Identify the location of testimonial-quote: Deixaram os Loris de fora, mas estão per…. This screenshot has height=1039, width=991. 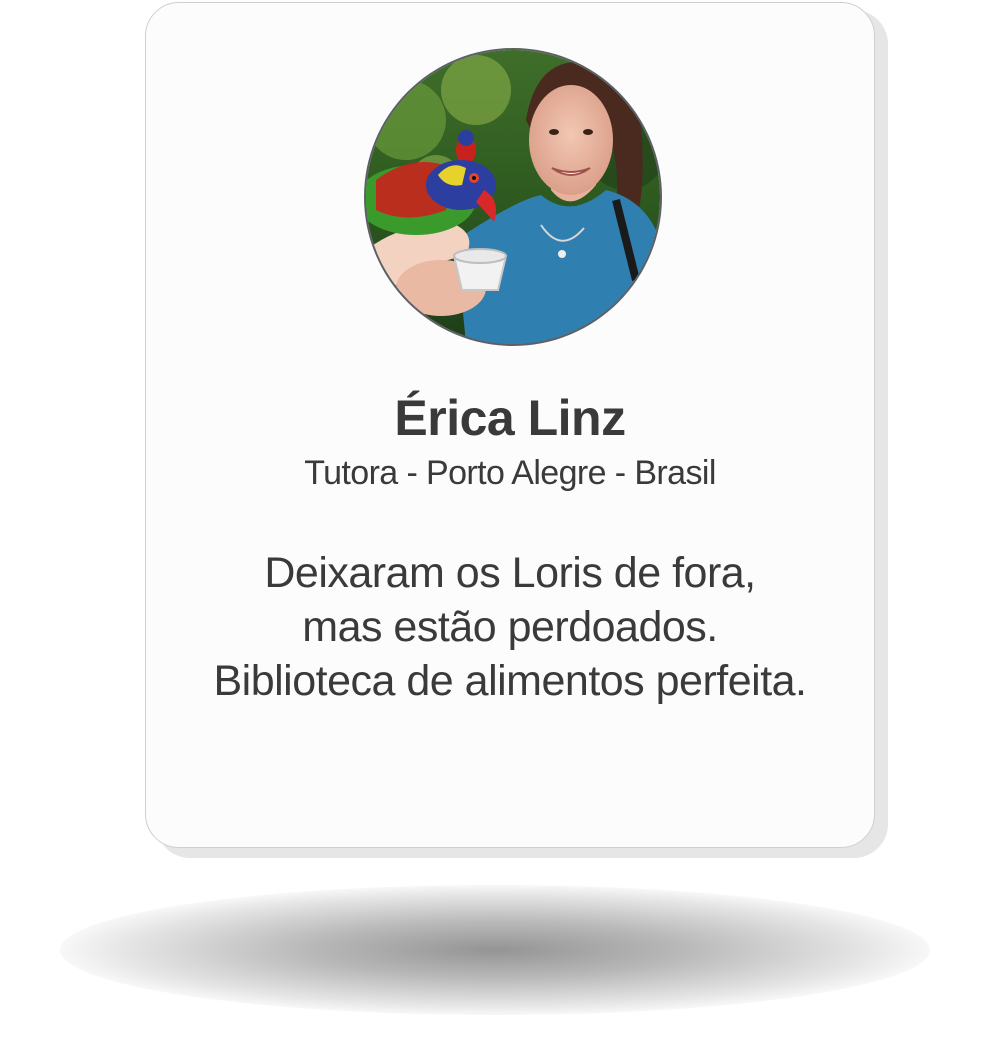
(510, 627).